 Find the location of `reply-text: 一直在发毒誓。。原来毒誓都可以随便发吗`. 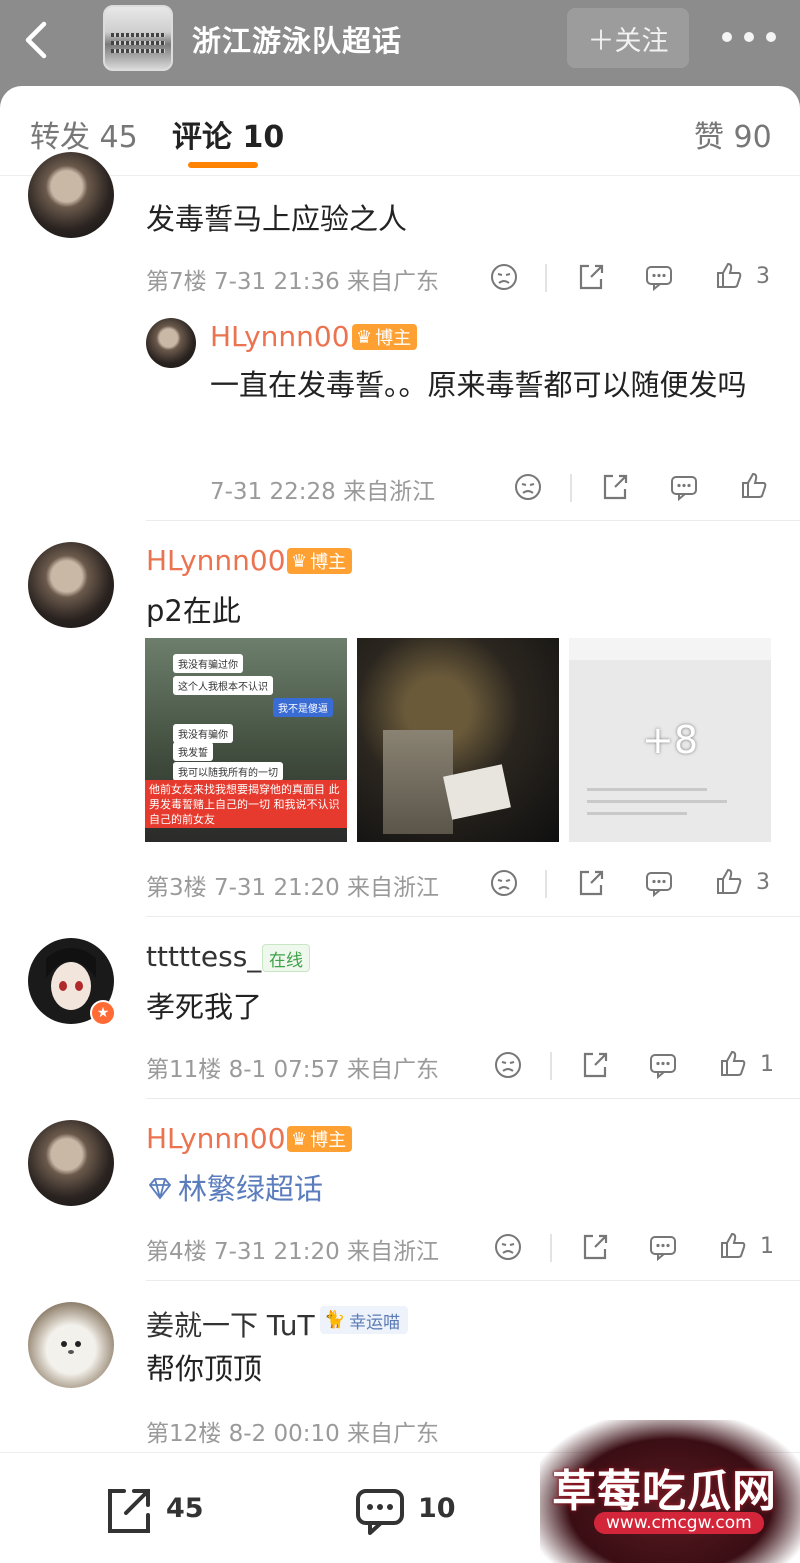

reply-text: 一直在发毒誓。。原来毒誓都可以随便发吗 is located at coordinates (478, 385).